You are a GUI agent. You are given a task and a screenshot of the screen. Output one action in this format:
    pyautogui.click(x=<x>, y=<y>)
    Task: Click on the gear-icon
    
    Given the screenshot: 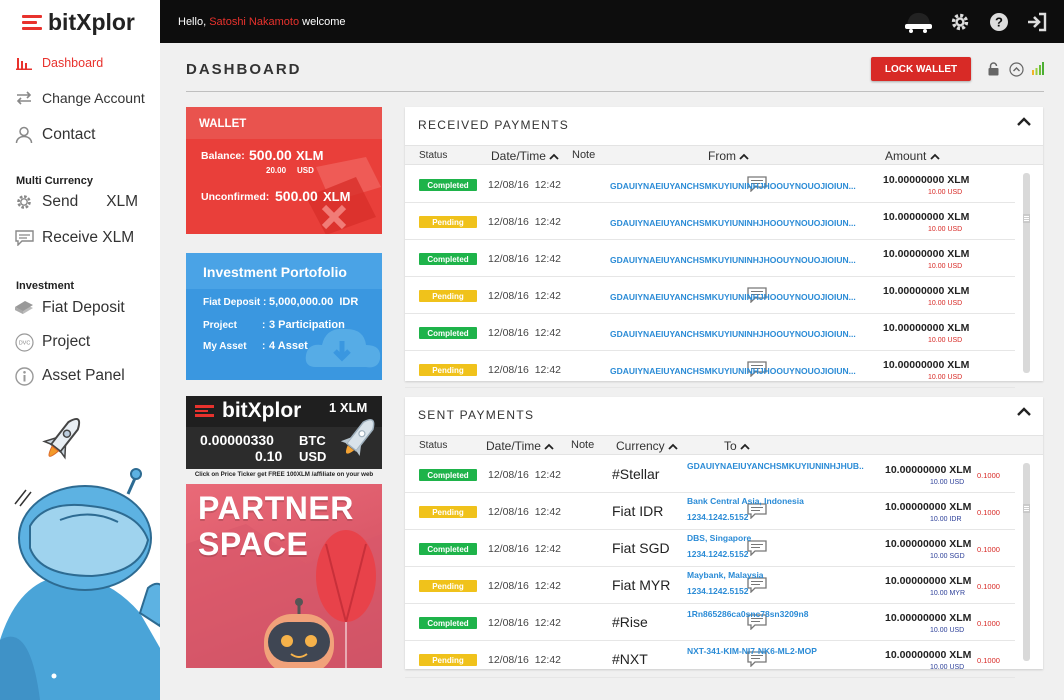 What is the action you would take?
    pyautogui.click(x=960, y=22)
    